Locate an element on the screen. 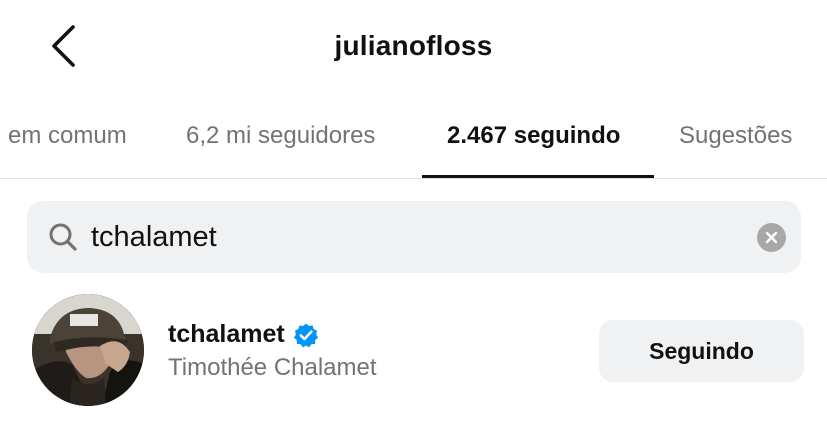  clear-icon is located at coordinates (771, 237).